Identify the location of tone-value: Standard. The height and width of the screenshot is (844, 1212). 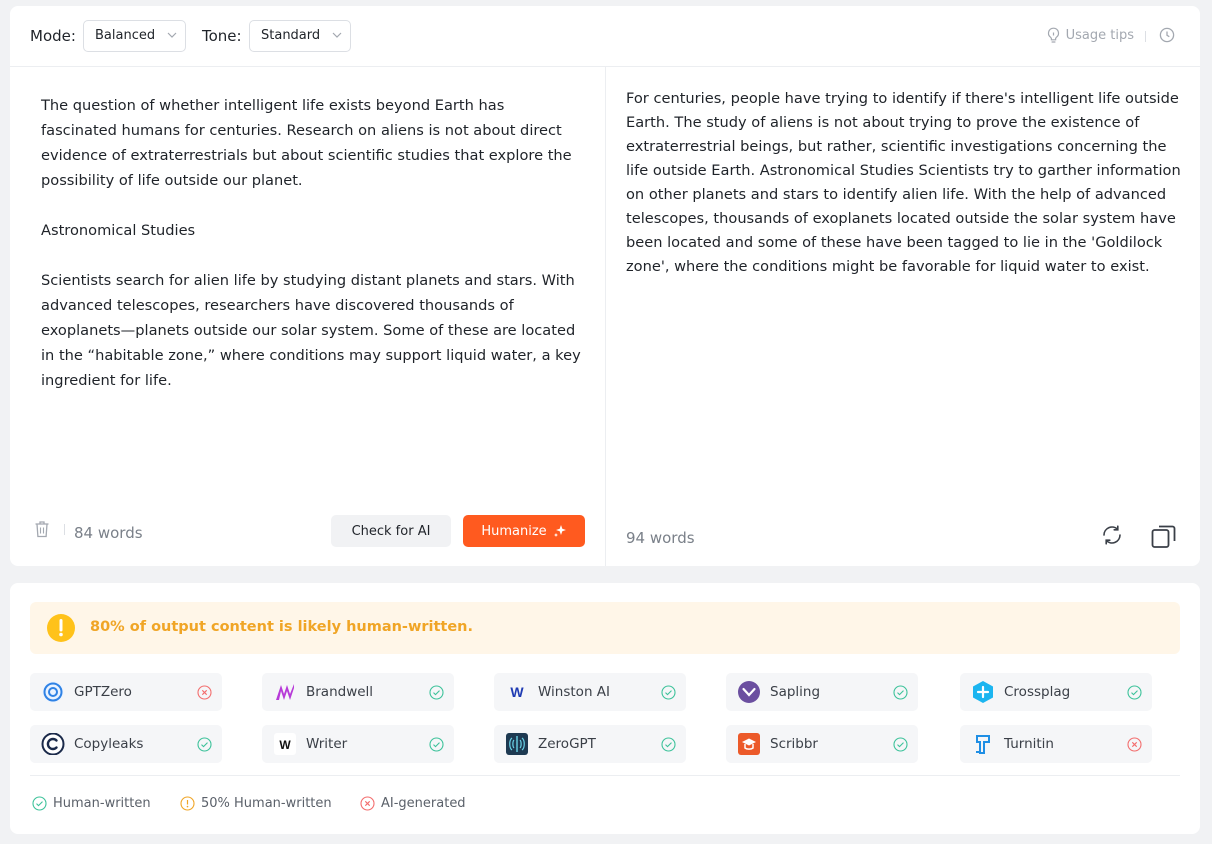
(291, 35).